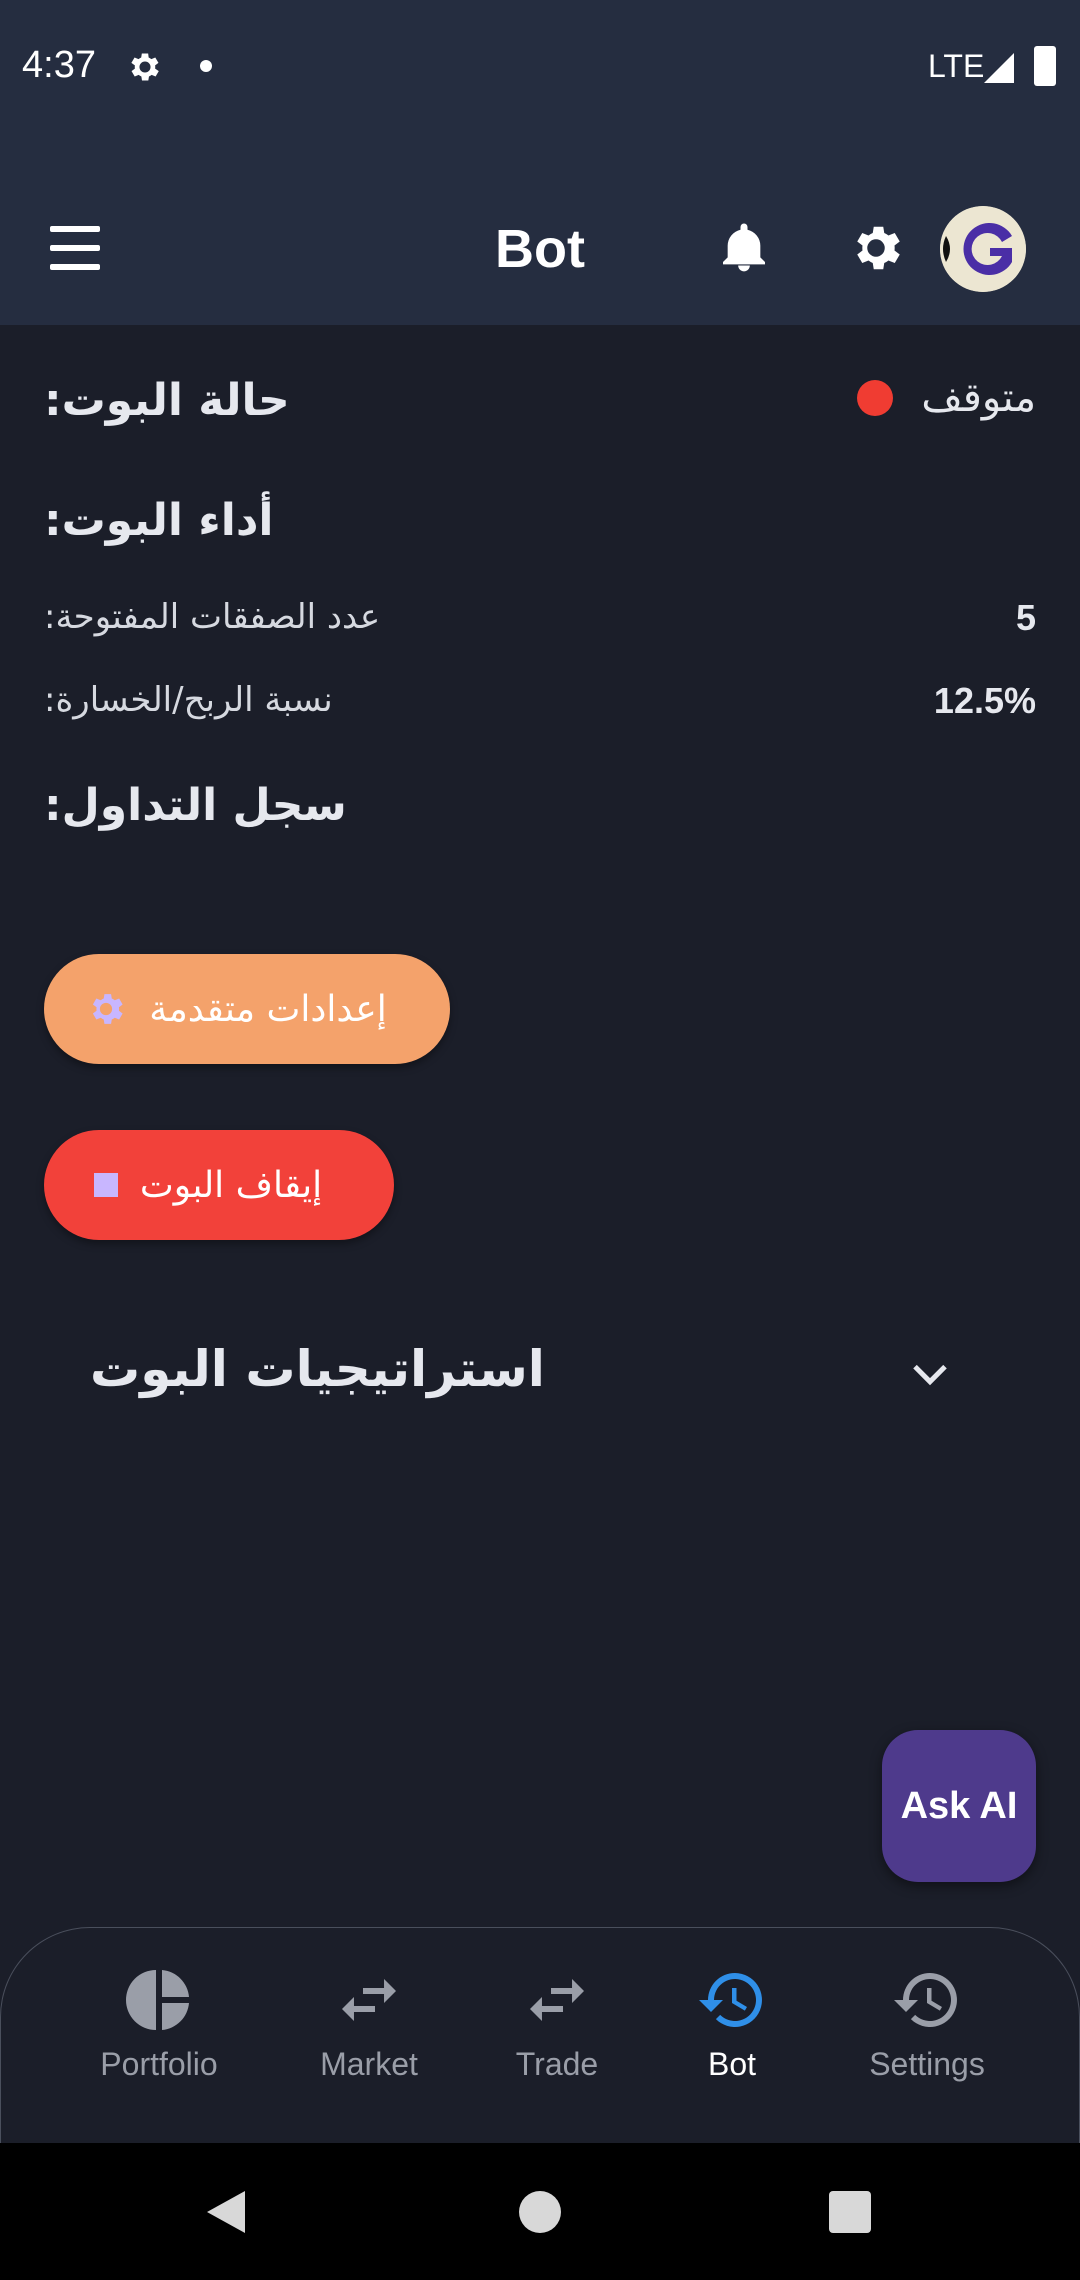 This screenshot has height=2280, width=1080. What do you see at coordinates (226, 2212) in the screenshot?
I see `back-icon` at bounding box center [226, 2212].